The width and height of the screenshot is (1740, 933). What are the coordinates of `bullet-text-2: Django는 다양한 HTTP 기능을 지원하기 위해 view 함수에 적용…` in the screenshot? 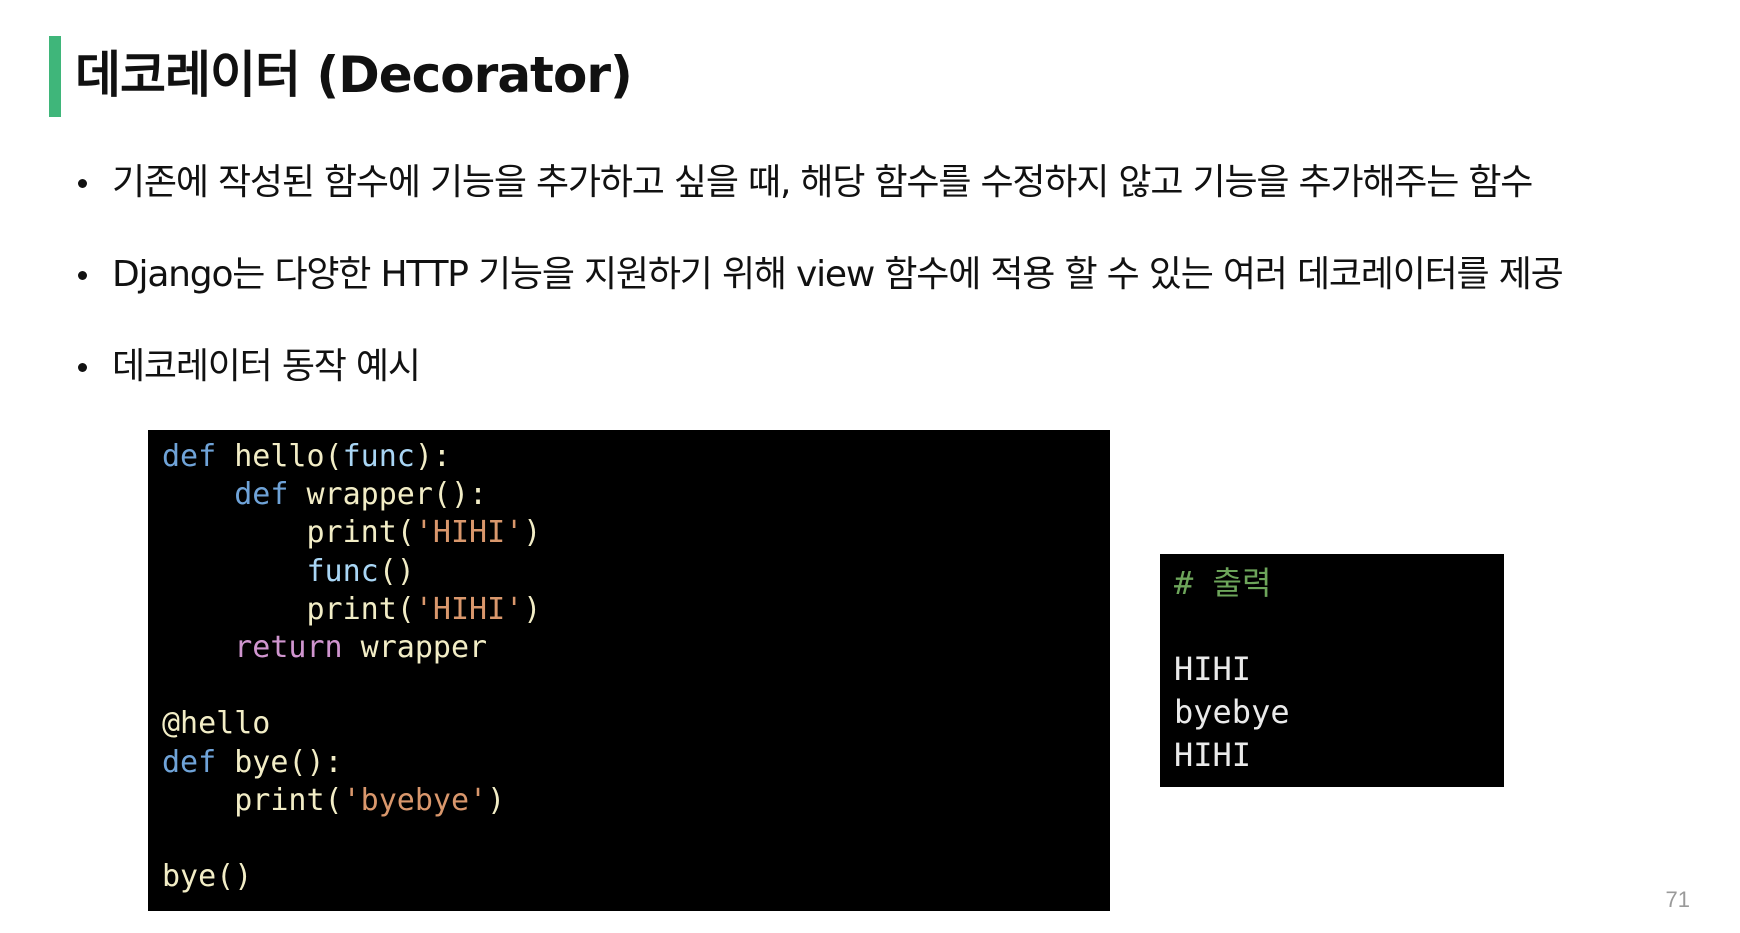 It's located at (838, 274).